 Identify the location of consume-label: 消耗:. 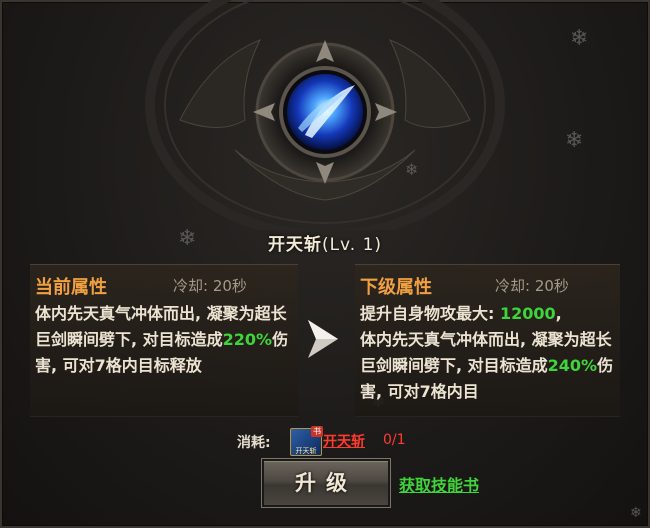
(254, 443).